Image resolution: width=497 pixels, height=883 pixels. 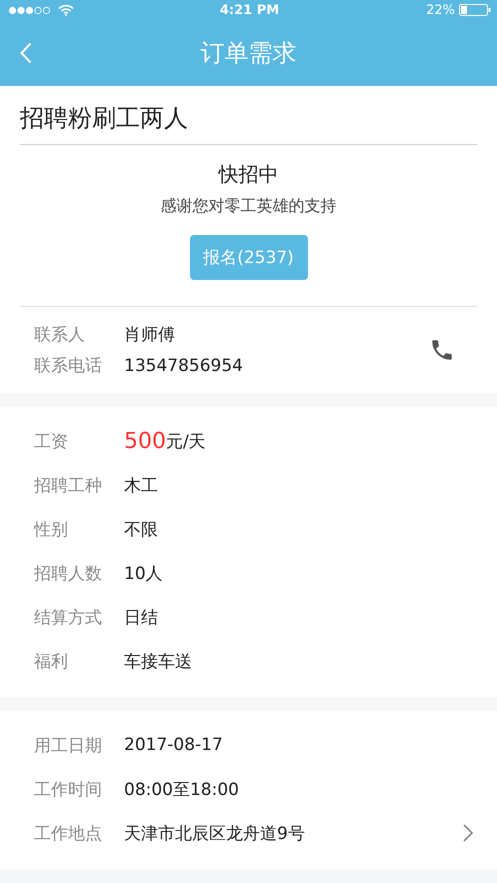 I want to click on field-value: 08:00至18:00, so click(x=182, y=789).